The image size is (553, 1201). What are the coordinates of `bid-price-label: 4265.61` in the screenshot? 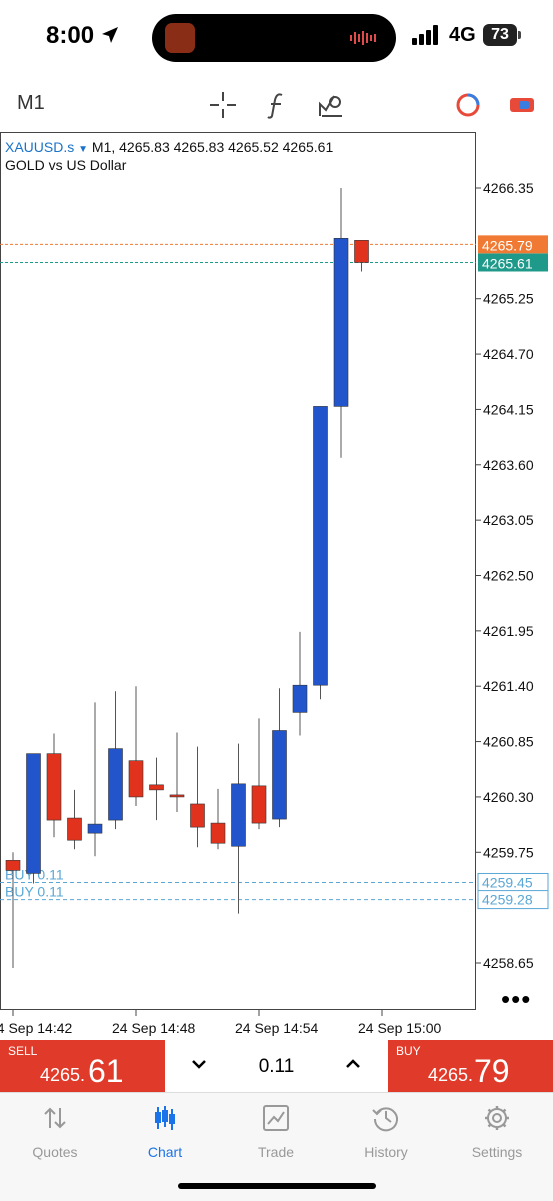 It's located at (507, 263).